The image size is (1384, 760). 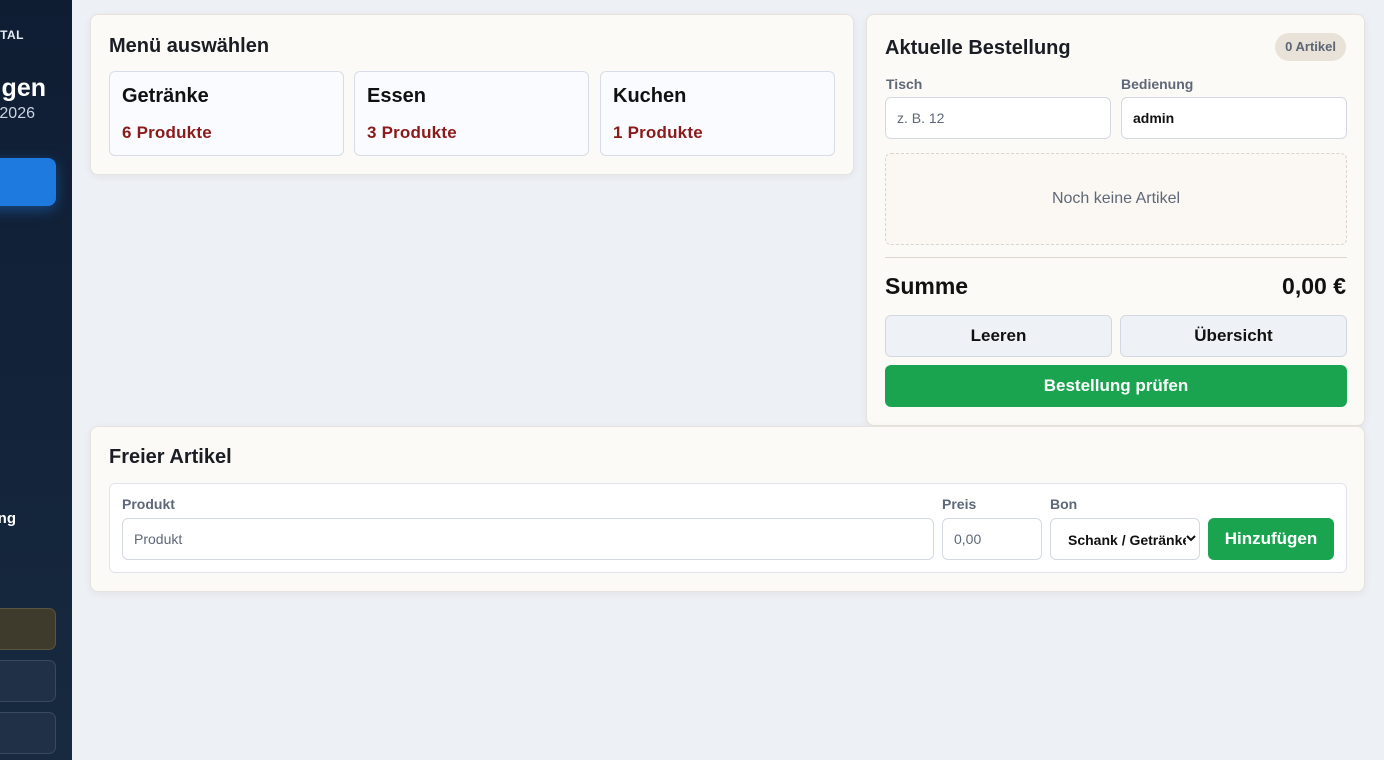 I want to click on order-items-list: Noch keine Artikel, so click(x=1116, y=199).